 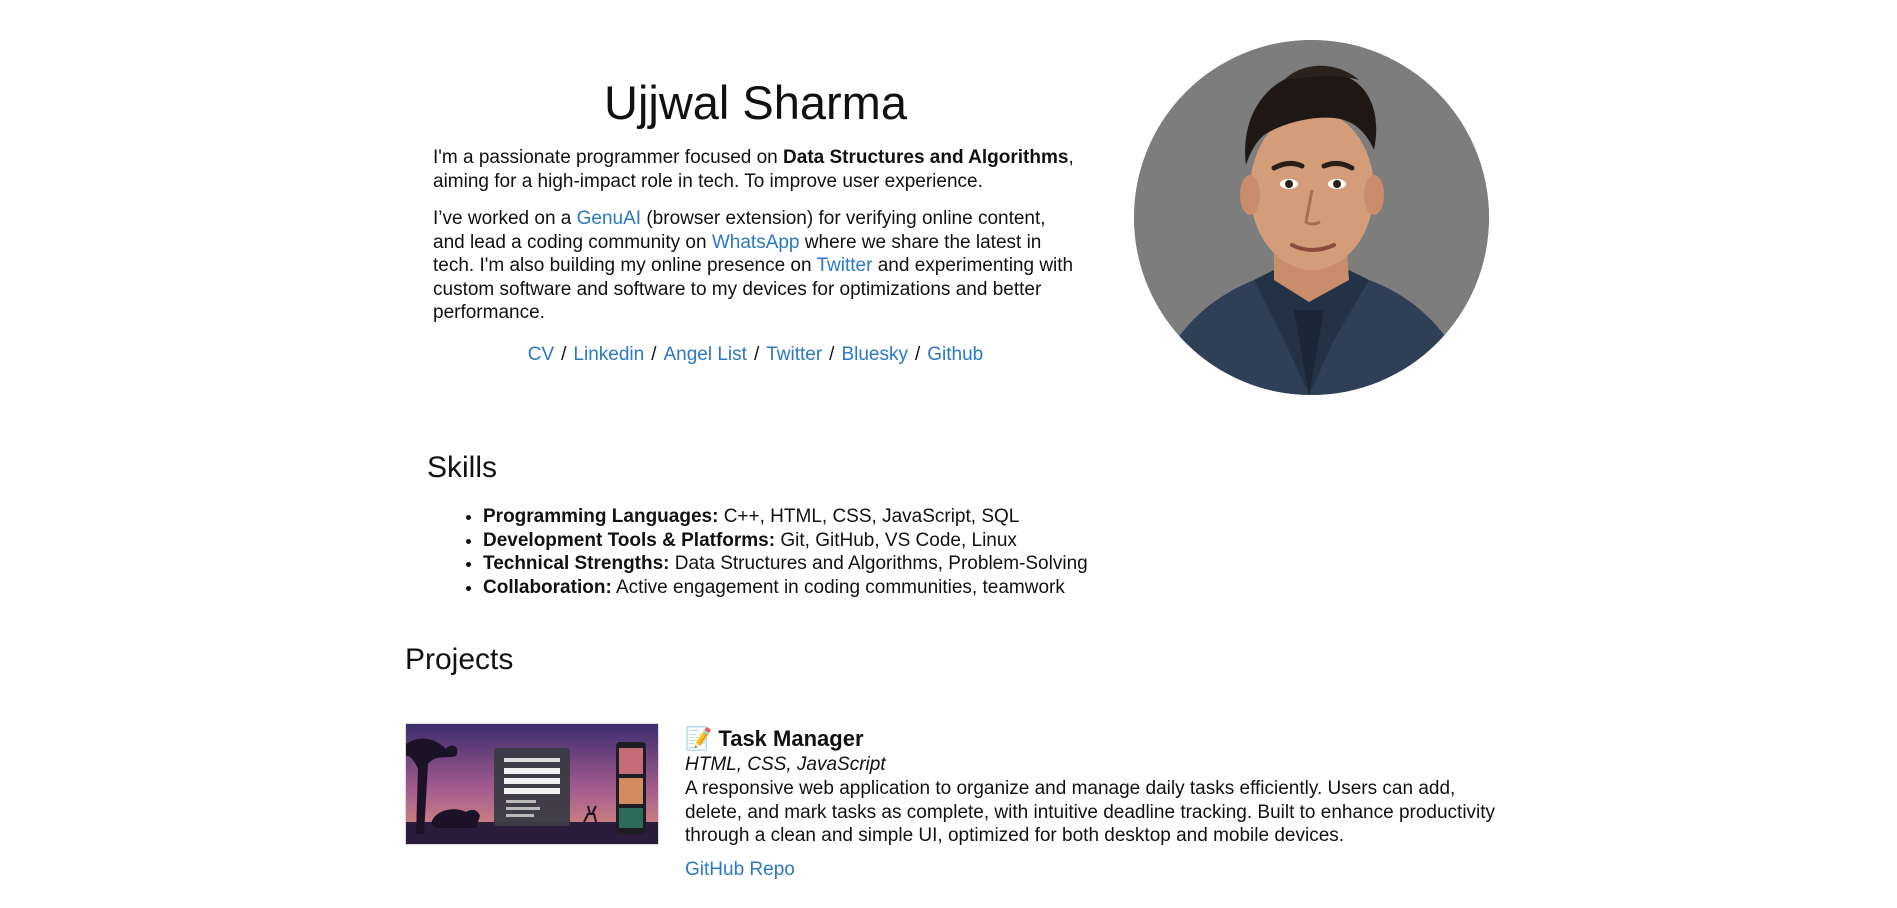 I want to click on memo-icon: 📝, so click(x=699, y=738).